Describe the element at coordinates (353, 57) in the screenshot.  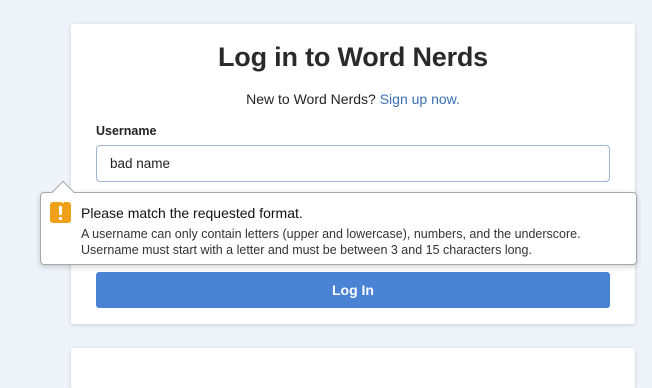
I see `page-title: Log in to Word Nerds` at that location.